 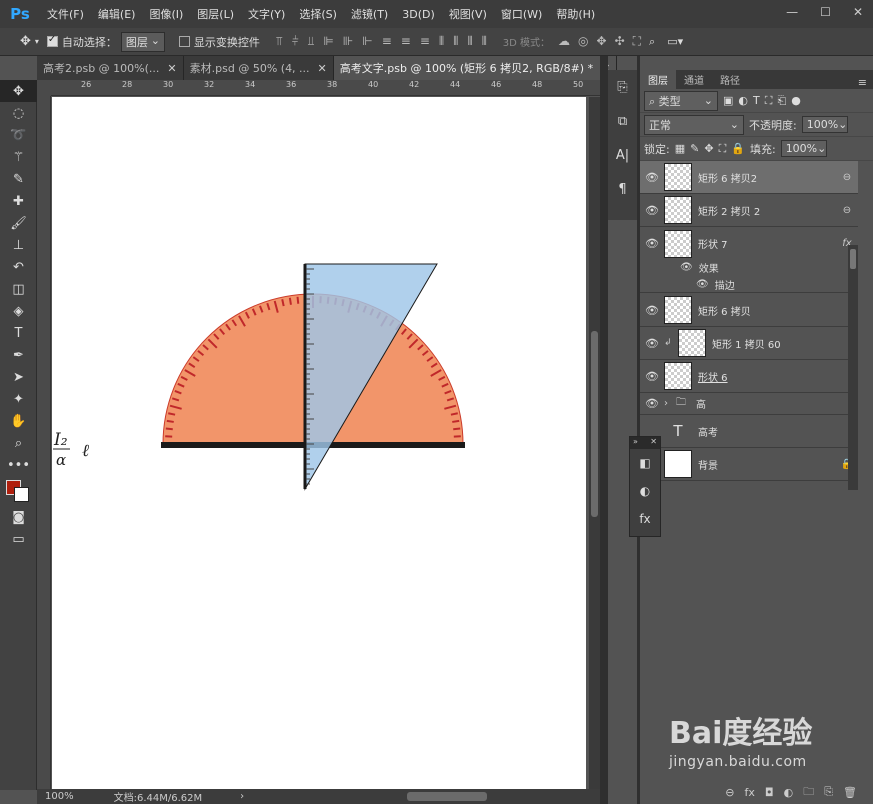 I want to click on layer-filter-dropdown: ⌕ 类型 ⌄, so click(x=681, y=100).